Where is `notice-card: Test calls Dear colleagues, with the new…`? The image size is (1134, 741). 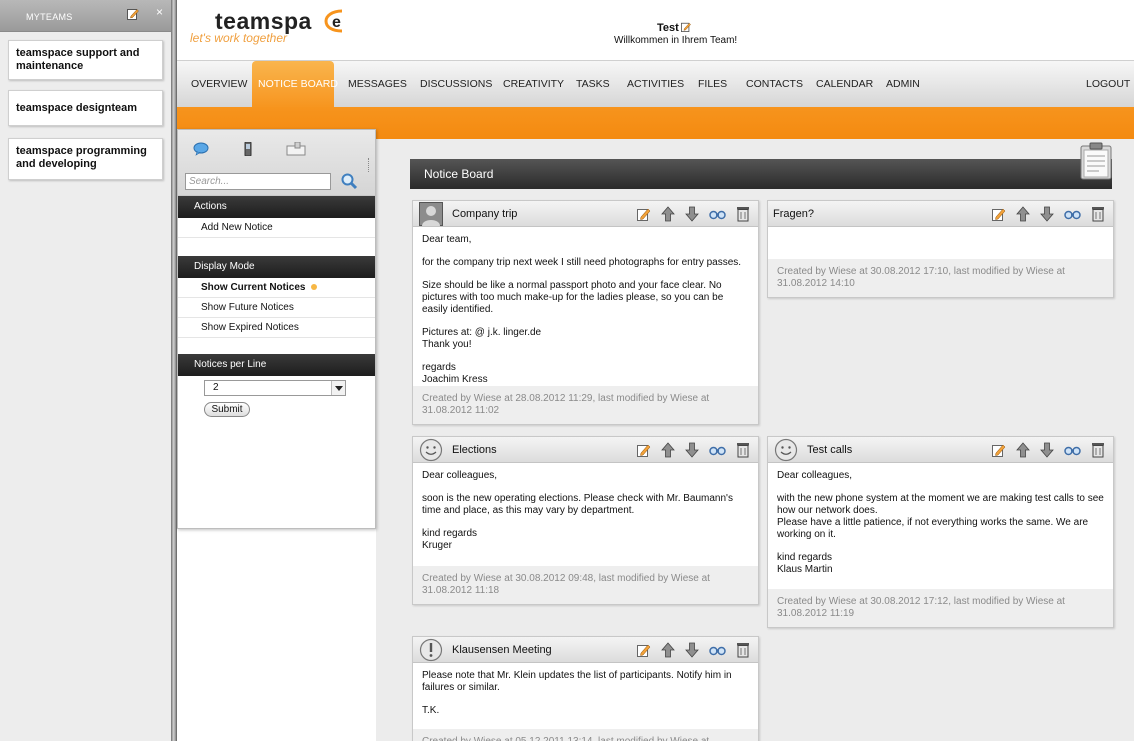
notice-card: Test calls Dear colleagues, with the new… is located at coordinates (940, 532).